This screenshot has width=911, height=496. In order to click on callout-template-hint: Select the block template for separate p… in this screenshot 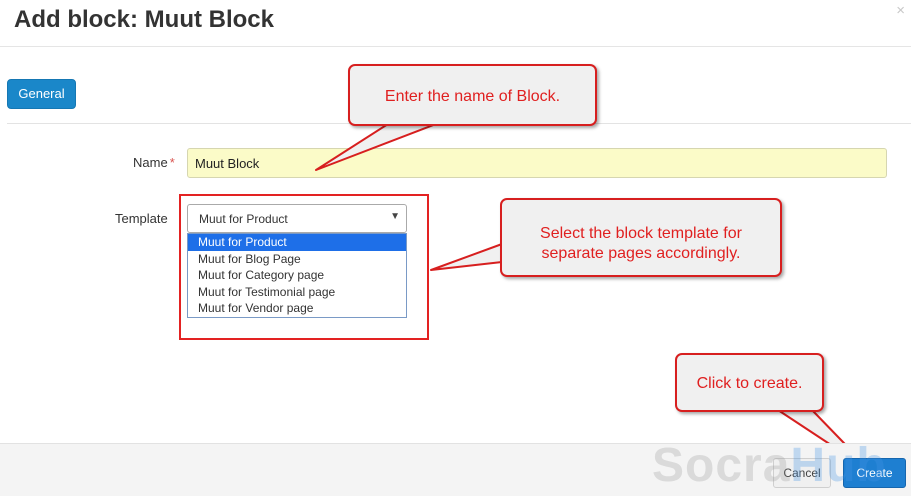, I will do `click(641, 237)`.